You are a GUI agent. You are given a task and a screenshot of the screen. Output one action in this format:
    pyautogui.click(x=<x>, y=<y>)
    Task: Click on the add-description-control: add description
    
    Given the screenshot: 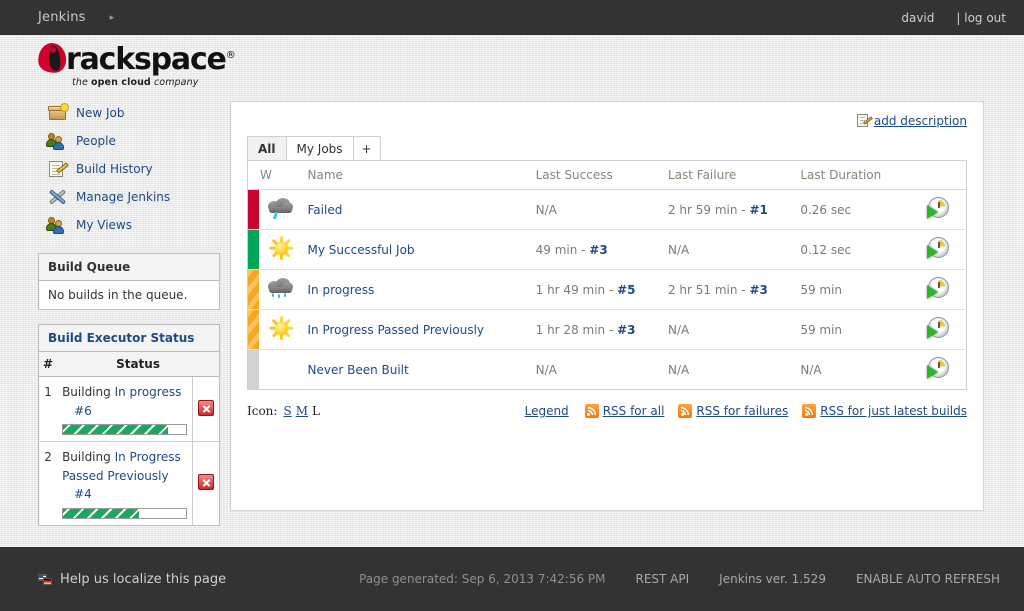 What is the action you would take?
    pyautogui.click(x=911, y=121)
    